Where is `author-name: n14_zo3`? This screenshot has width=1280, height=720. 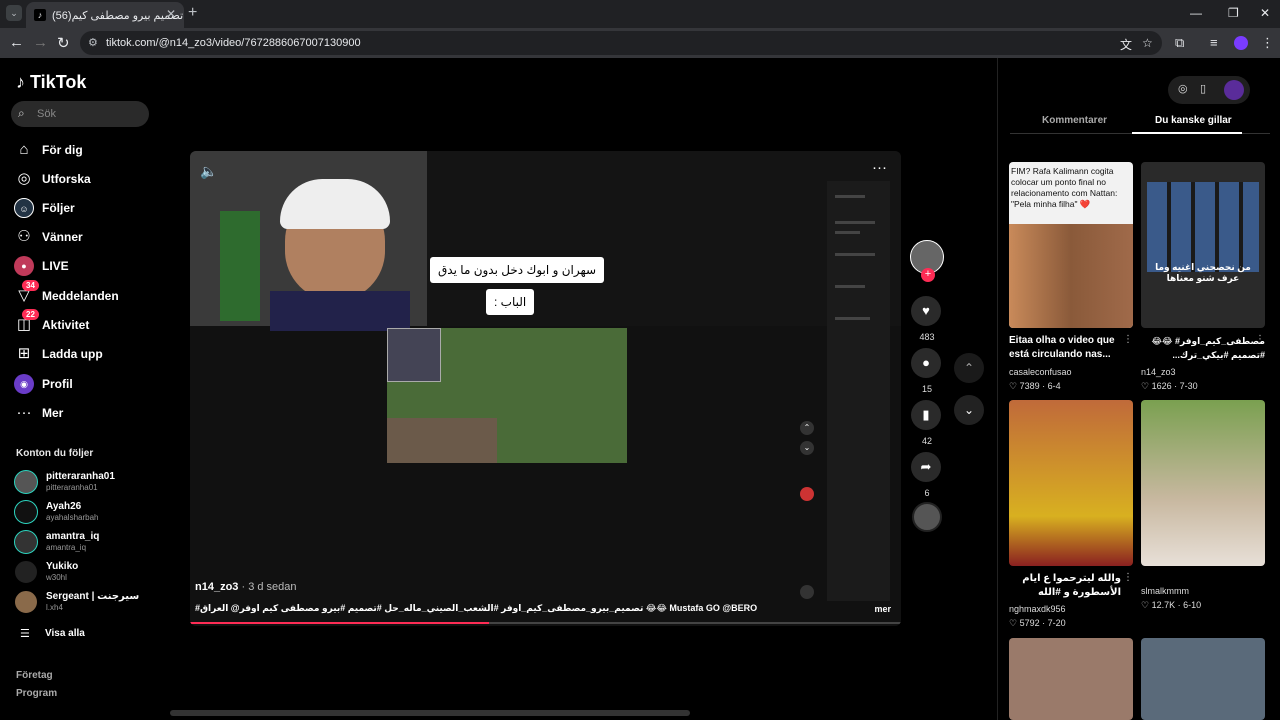 author-name: n14_zo3 is located at coordinates (217, 587).